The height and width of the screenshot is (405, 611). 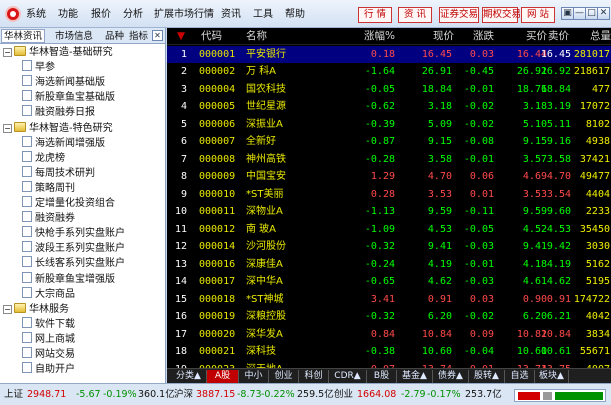 I want to click on sheet-tab-3: 创业, so click(x=284, y=376).